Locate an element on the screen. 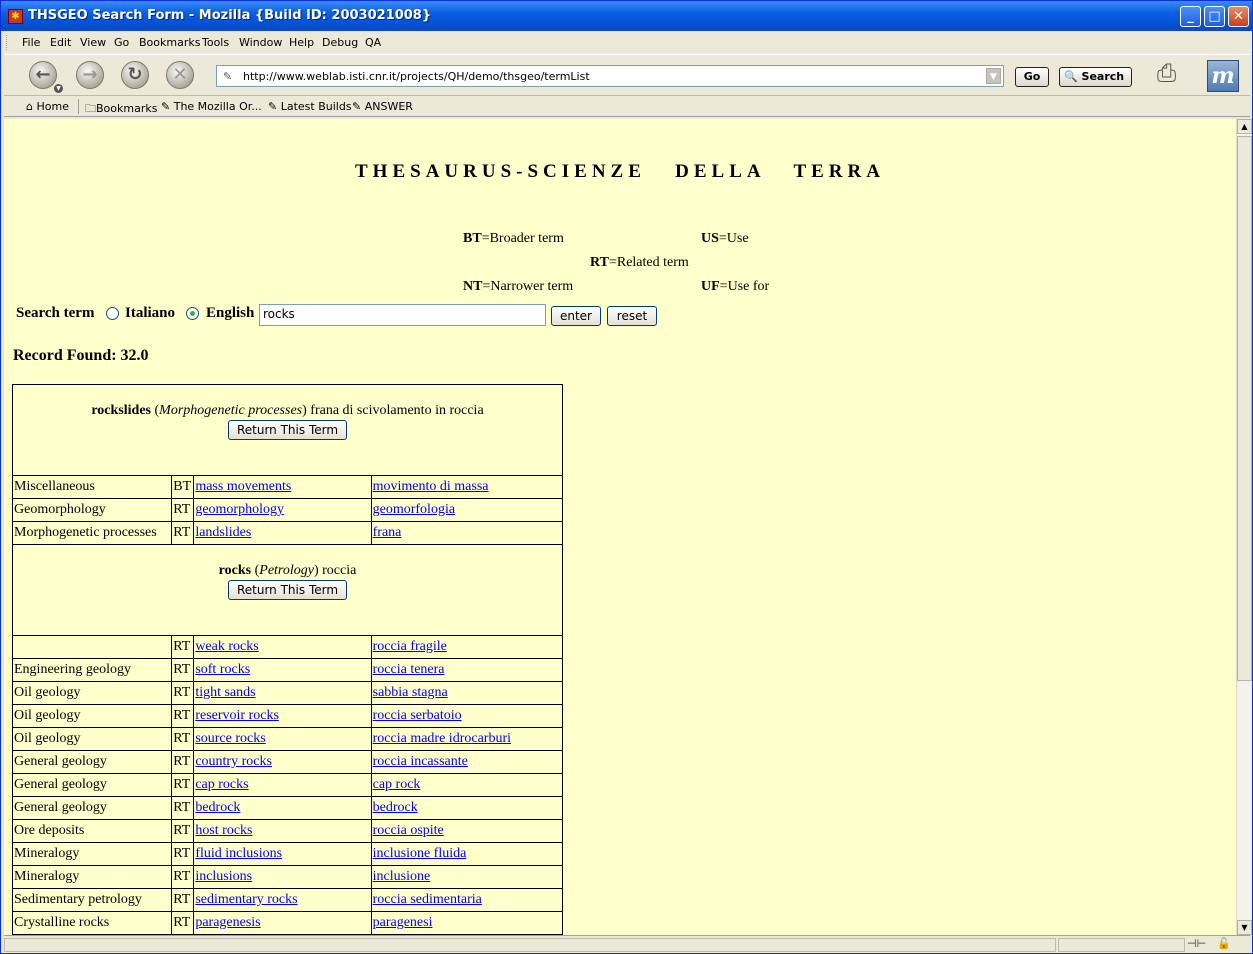 The height and width of the screenshot is (954, 1253). english-term-link: landslides is located at coordinates (223, 532).